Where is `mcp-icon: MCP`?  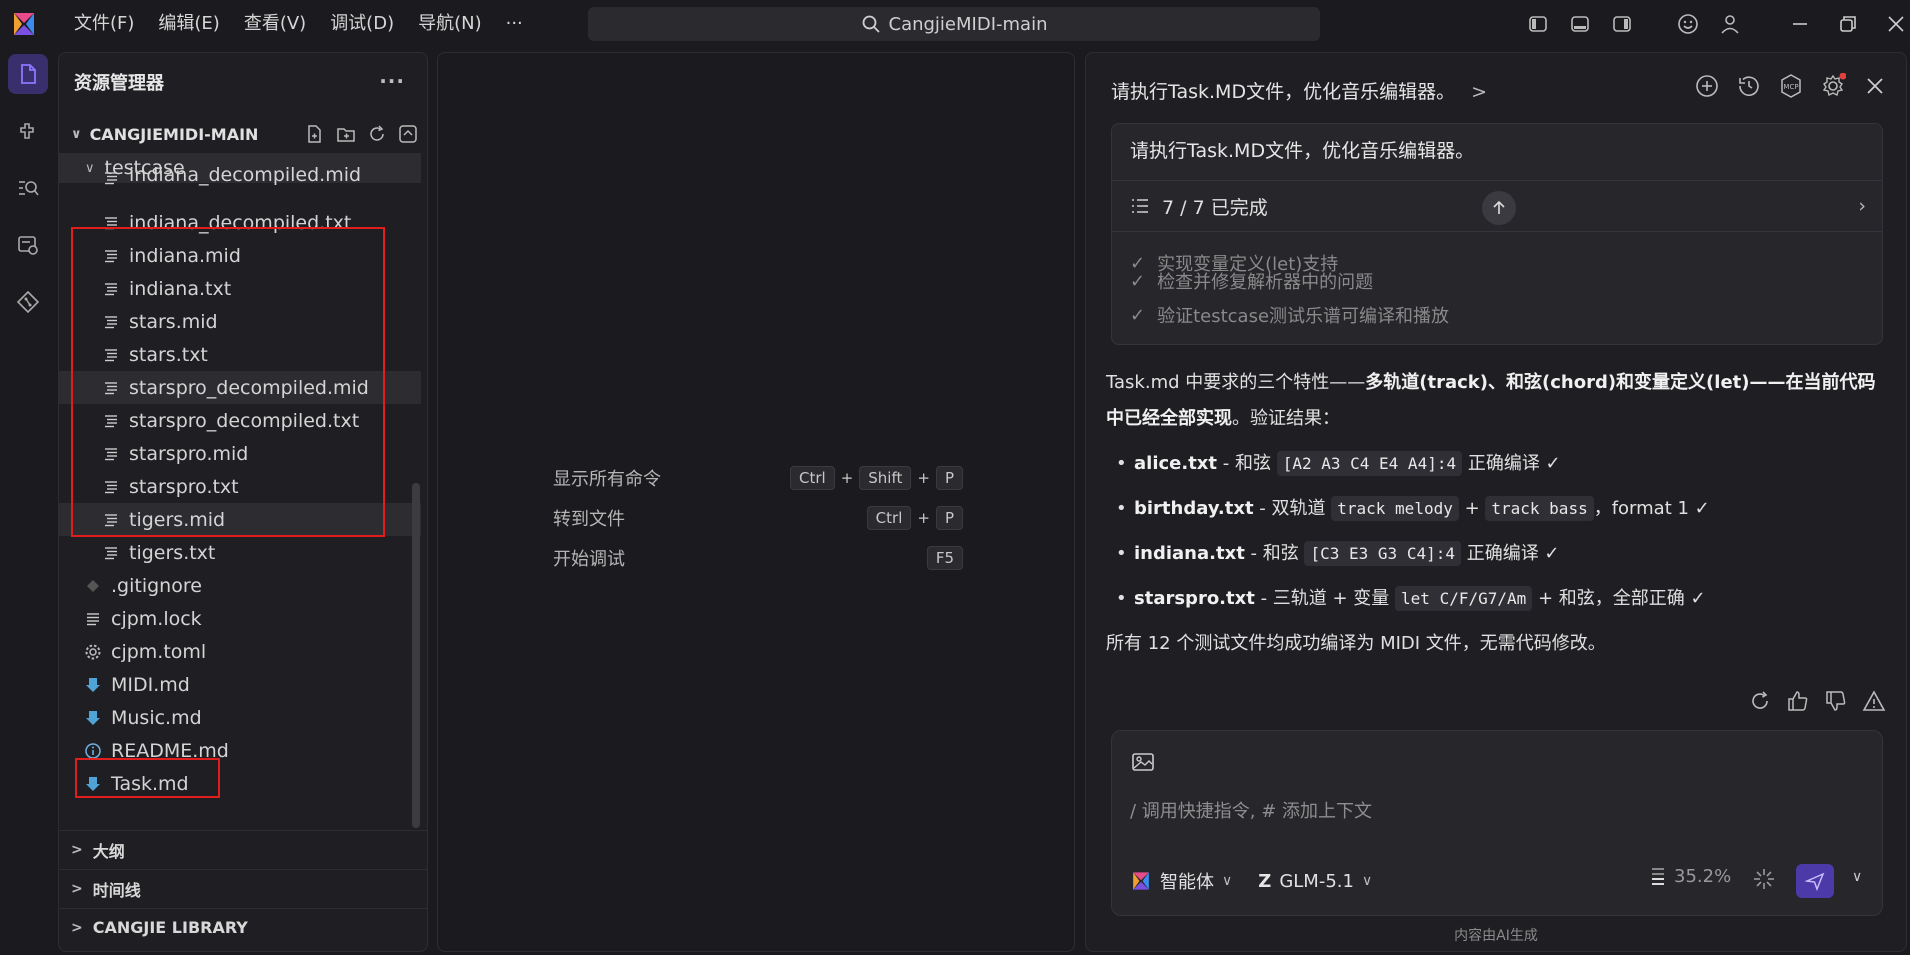
mcp-icon: MCP is located at coordinates (1791, 86).